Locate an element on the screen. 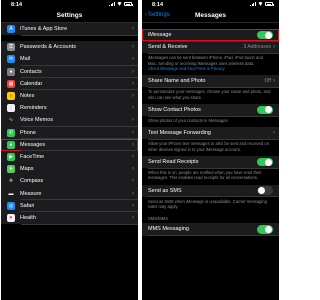 This screenshot has height=300, width=320. imessage-label: iMessage is located at coordinates (160, 35).